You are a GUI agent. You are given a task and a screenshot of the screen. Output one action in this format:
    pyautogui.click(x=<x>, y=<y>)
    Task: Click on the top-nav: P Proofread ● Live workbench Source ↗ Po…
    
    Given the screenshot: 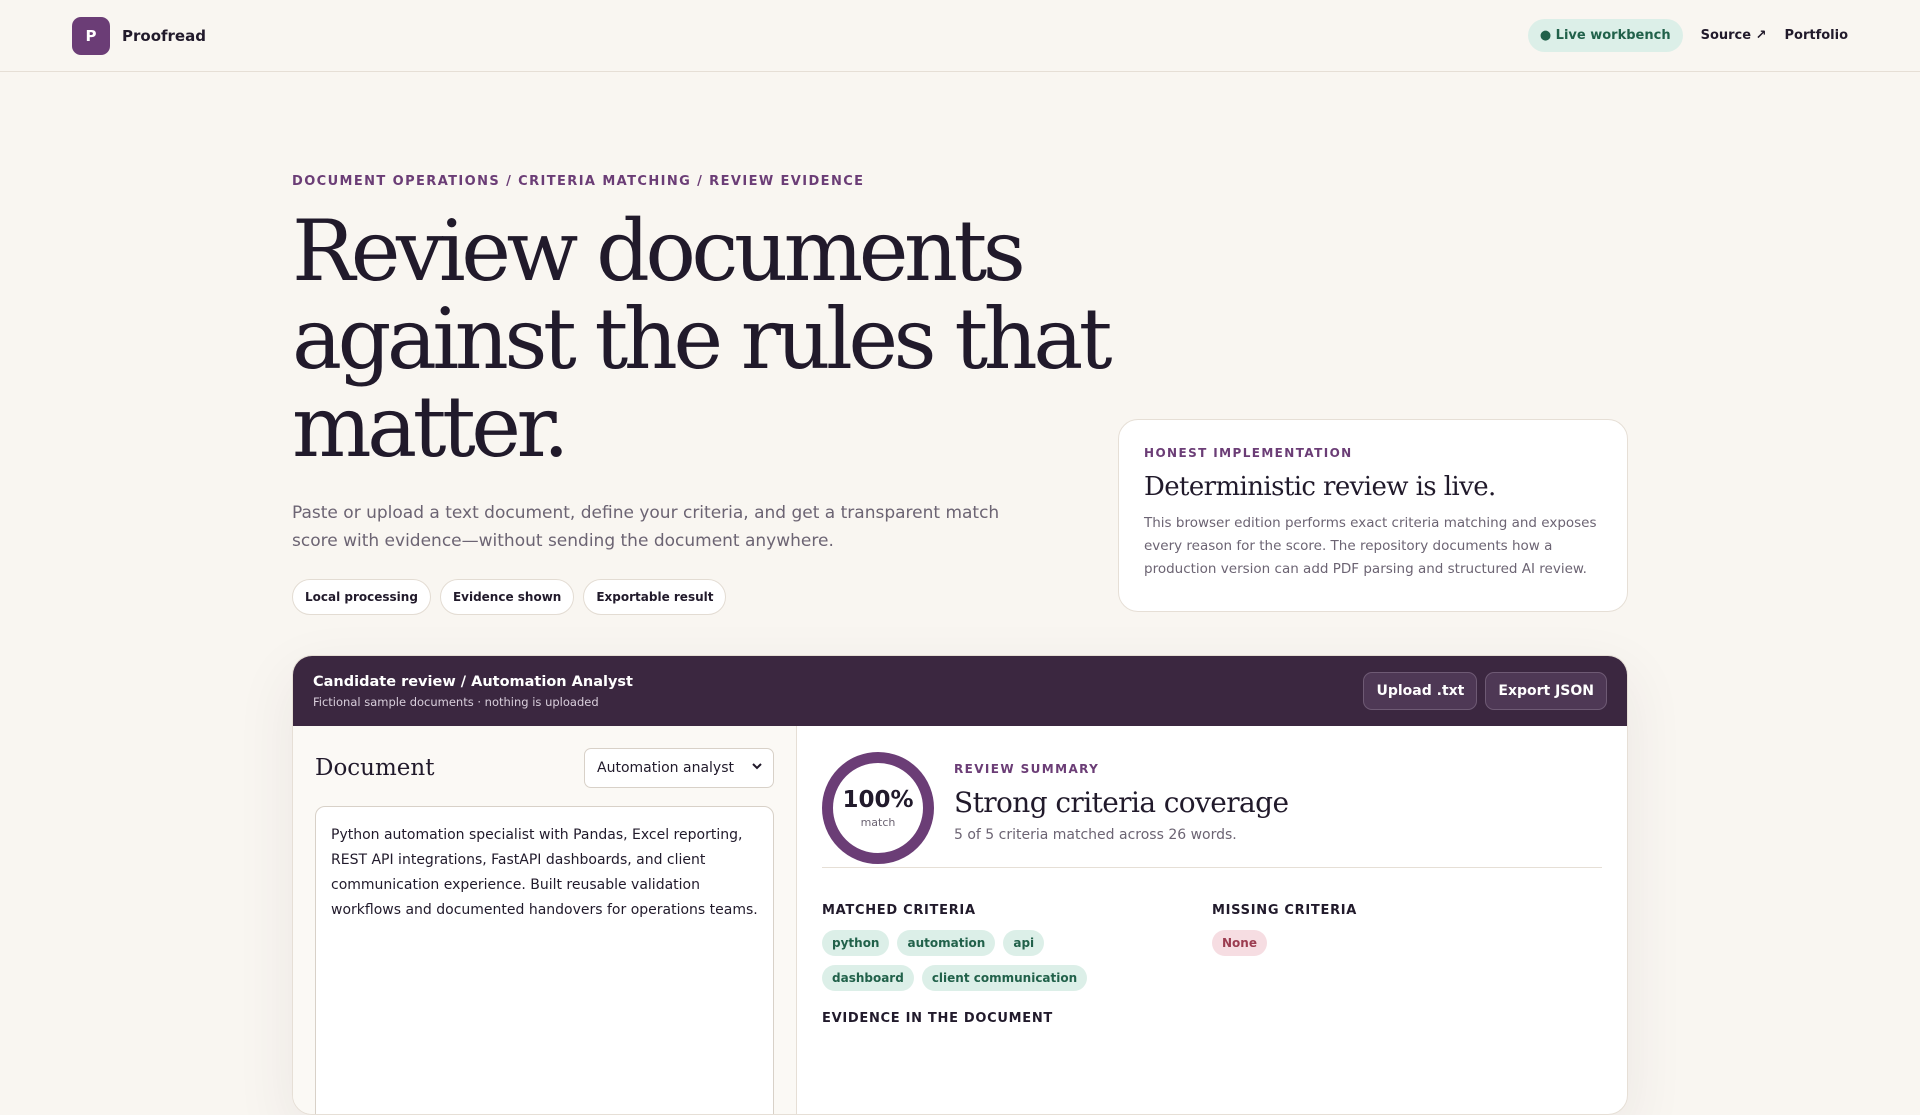 What is the action you would take?
    pyautogui.click(x=960, y=36)
    